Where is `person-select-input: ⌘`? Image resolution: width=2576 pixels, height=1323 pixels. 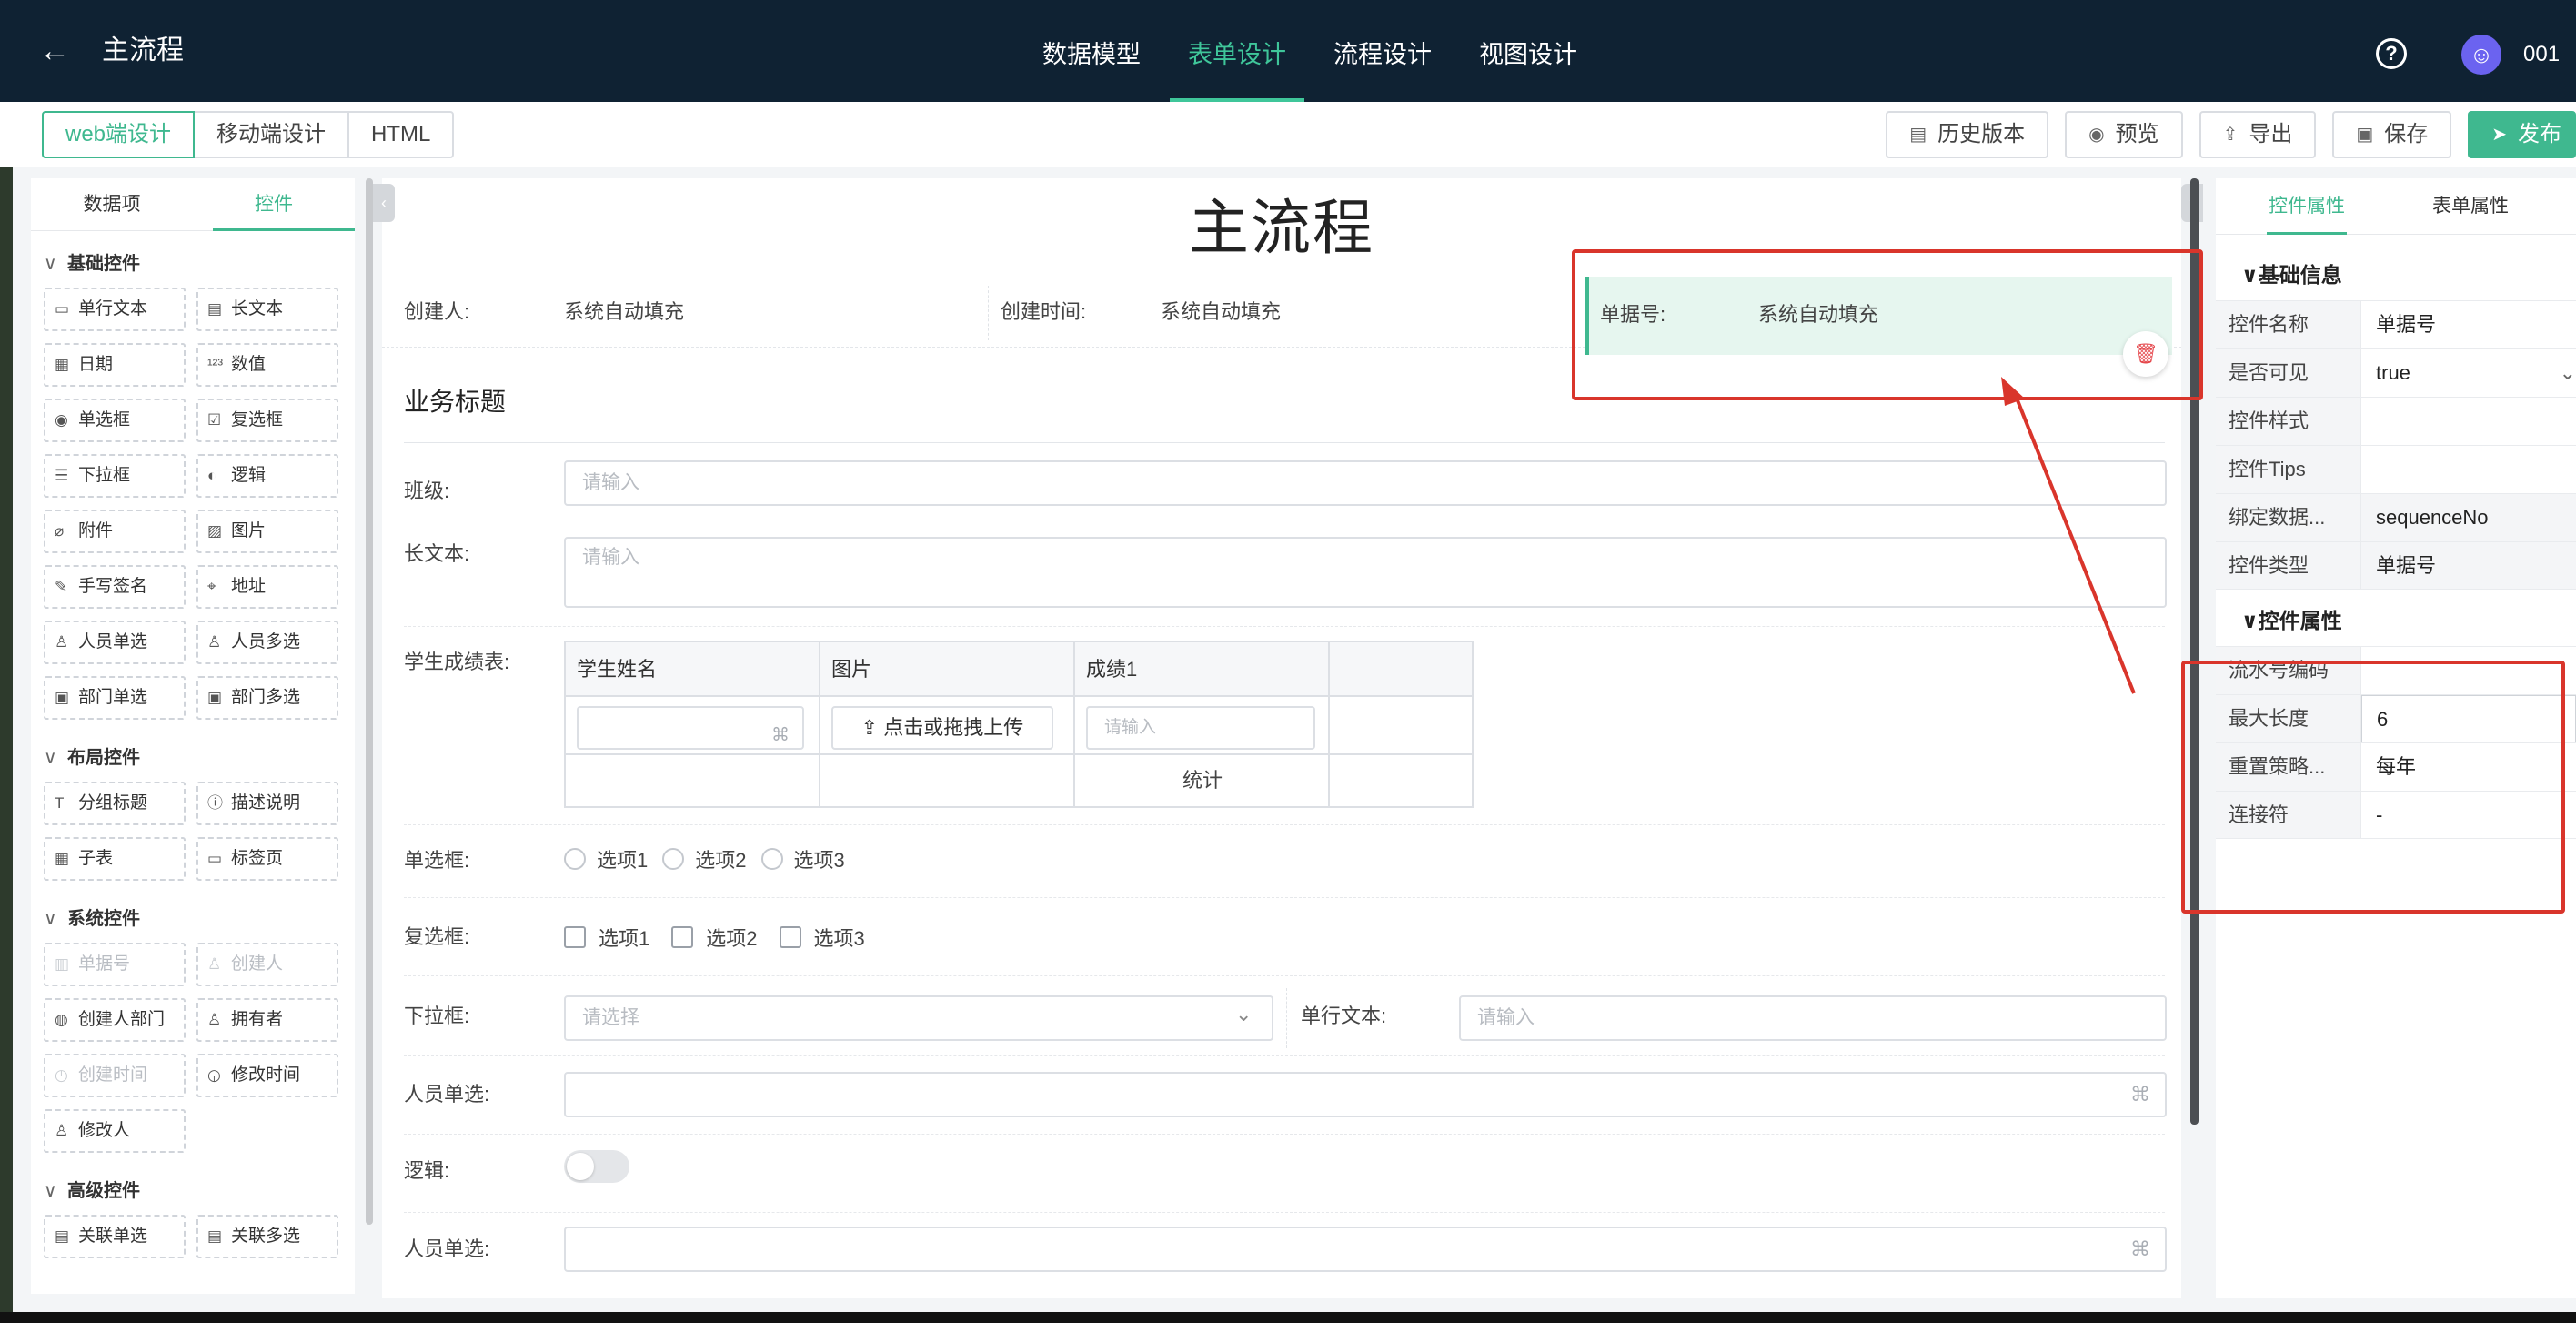 person-select-input: ⌘ is located at coordinates (1365, 1094).